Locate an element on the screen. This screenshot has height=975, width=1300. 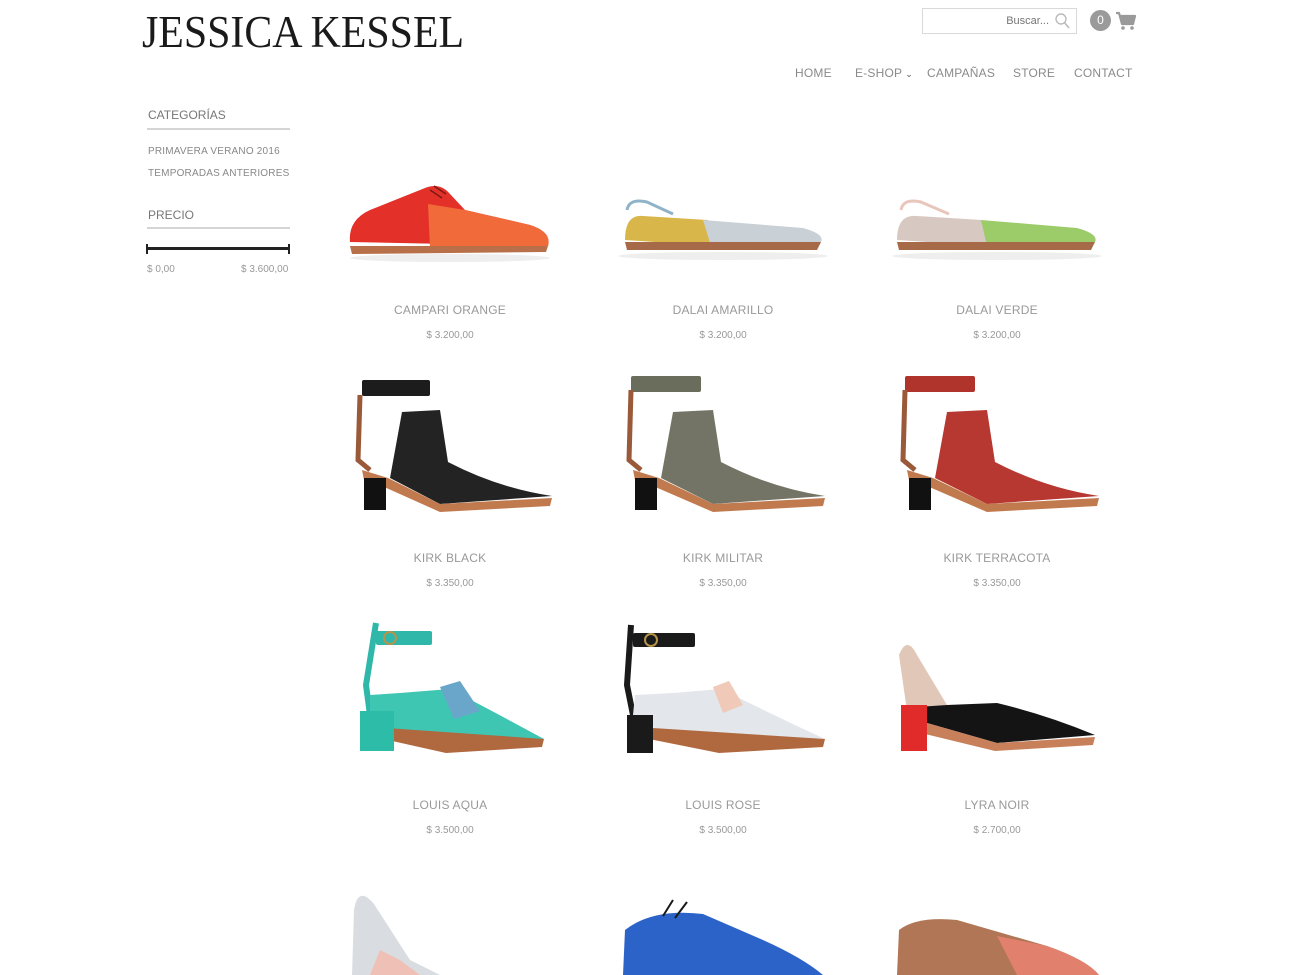
price-title: PRECIO is located at coordinates (171, 215).